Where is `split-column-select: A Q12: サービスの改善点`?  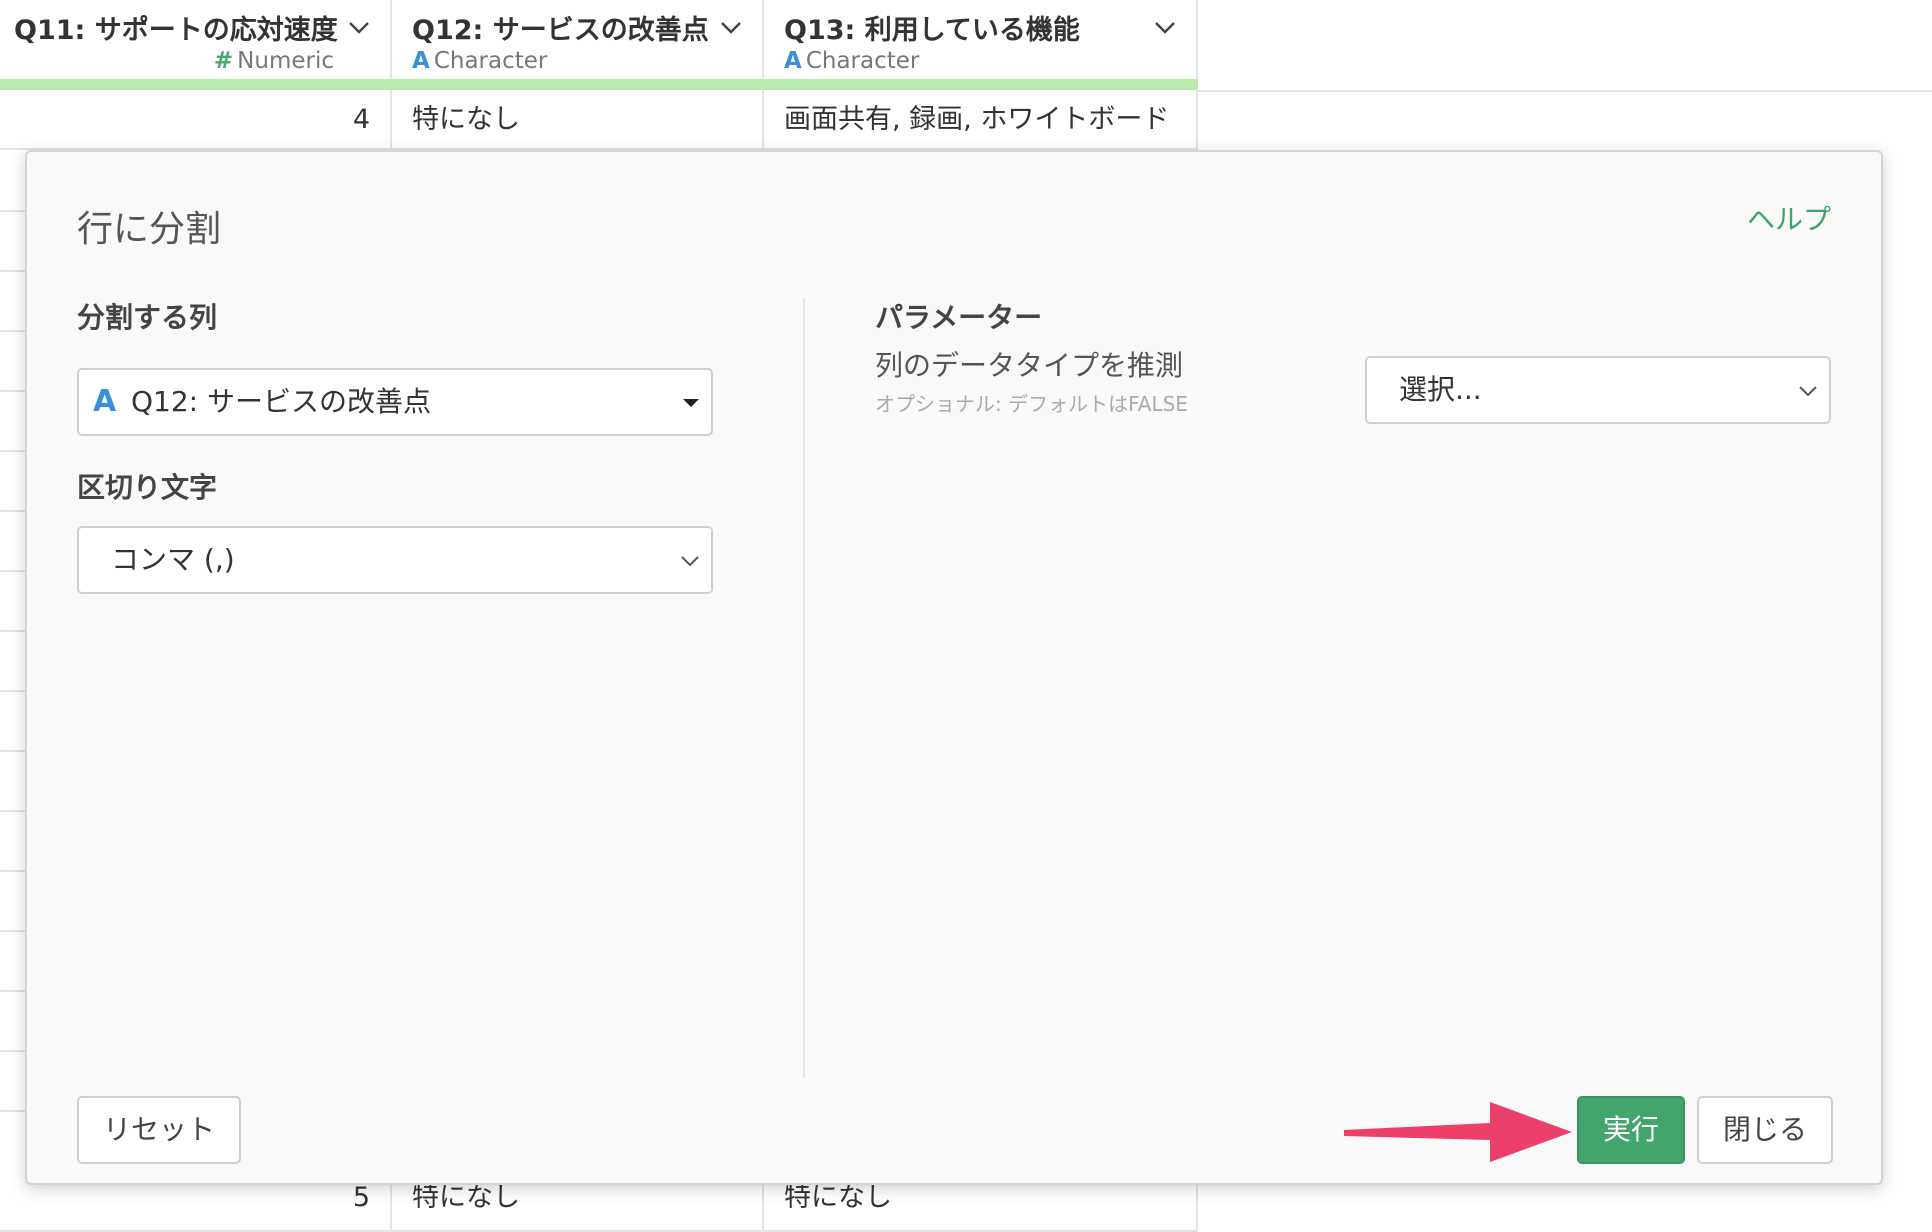 split-column-select: A Q12: サービスの改善点 is located at coordinates (395, 402).